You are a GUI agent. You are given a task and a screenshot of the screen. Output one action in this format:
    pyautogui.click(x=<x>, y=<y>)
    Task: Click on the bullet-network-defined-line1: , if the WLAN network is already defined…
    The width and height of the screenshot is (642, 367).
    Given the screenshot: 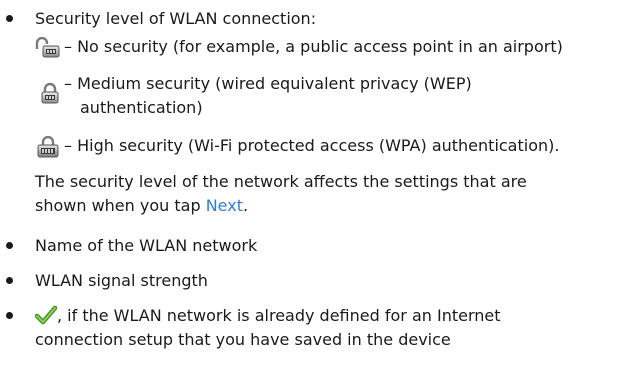 What is the action you would take?
    pyautogui.click(x=268, y=316)
    